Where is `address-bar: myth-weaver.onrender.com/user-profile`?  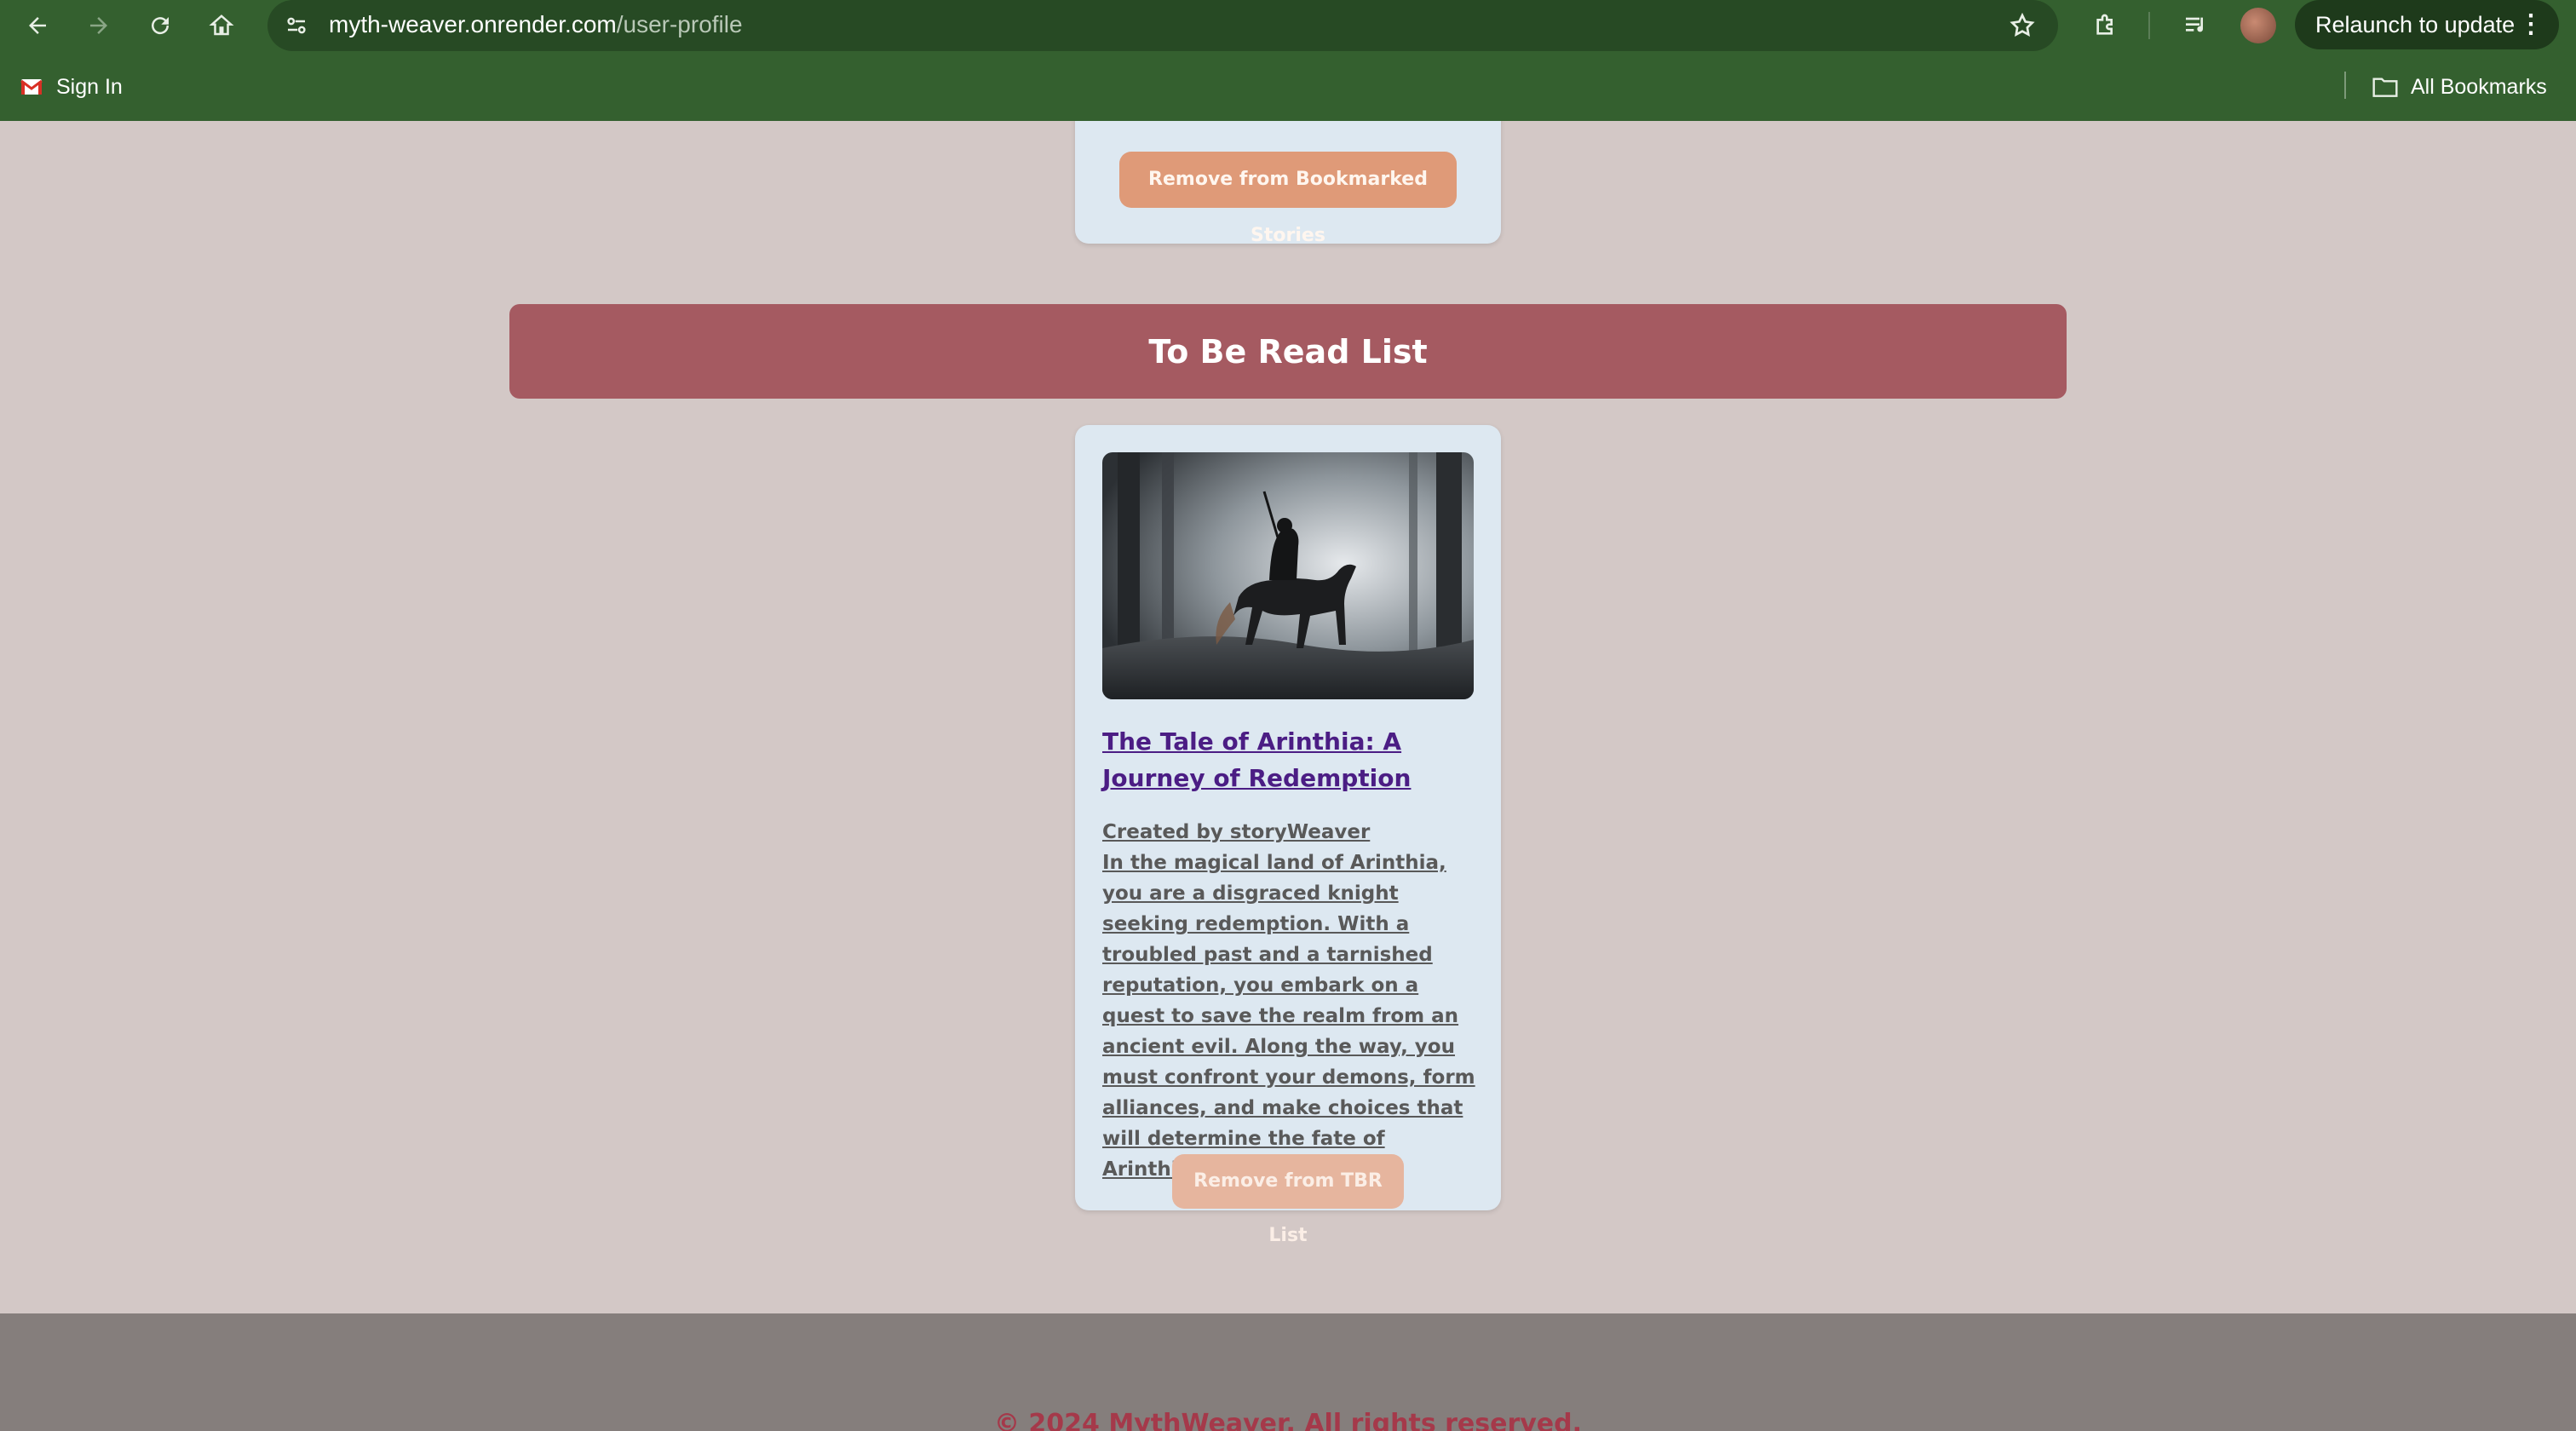
address-bar: myth-weaver.onrender.com/user-profile is located at coordinates (1163, 25).